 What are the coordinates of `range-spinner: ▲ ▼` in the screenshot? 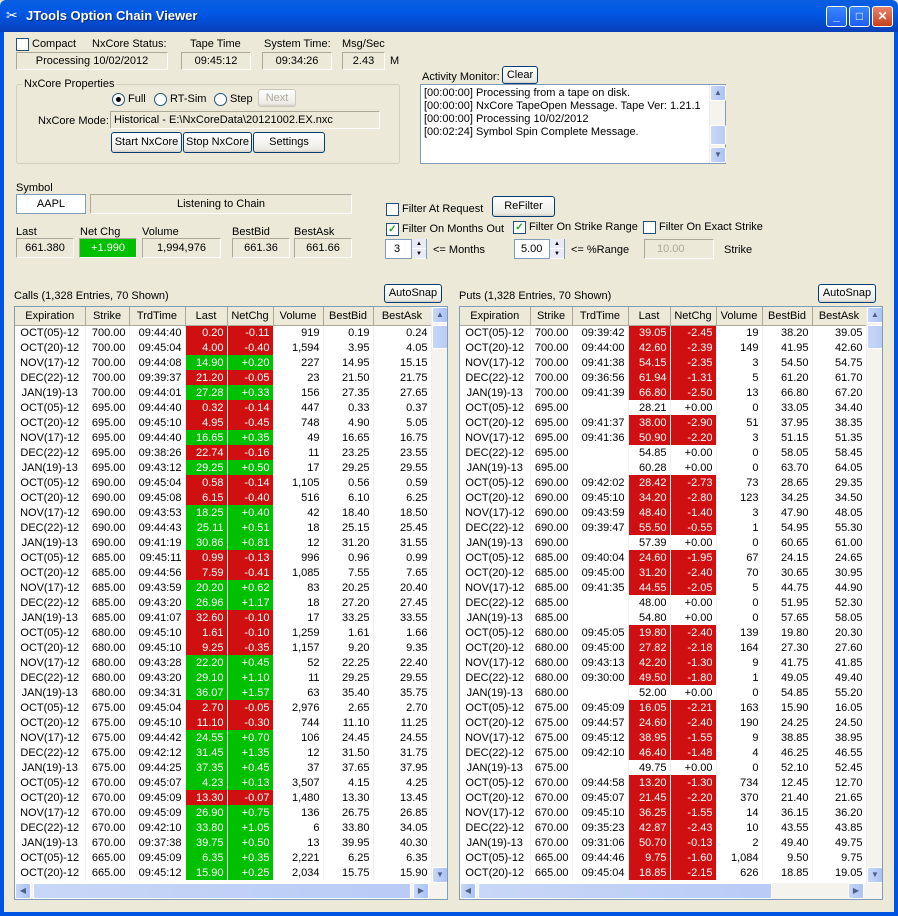 It's located at (556, 249).